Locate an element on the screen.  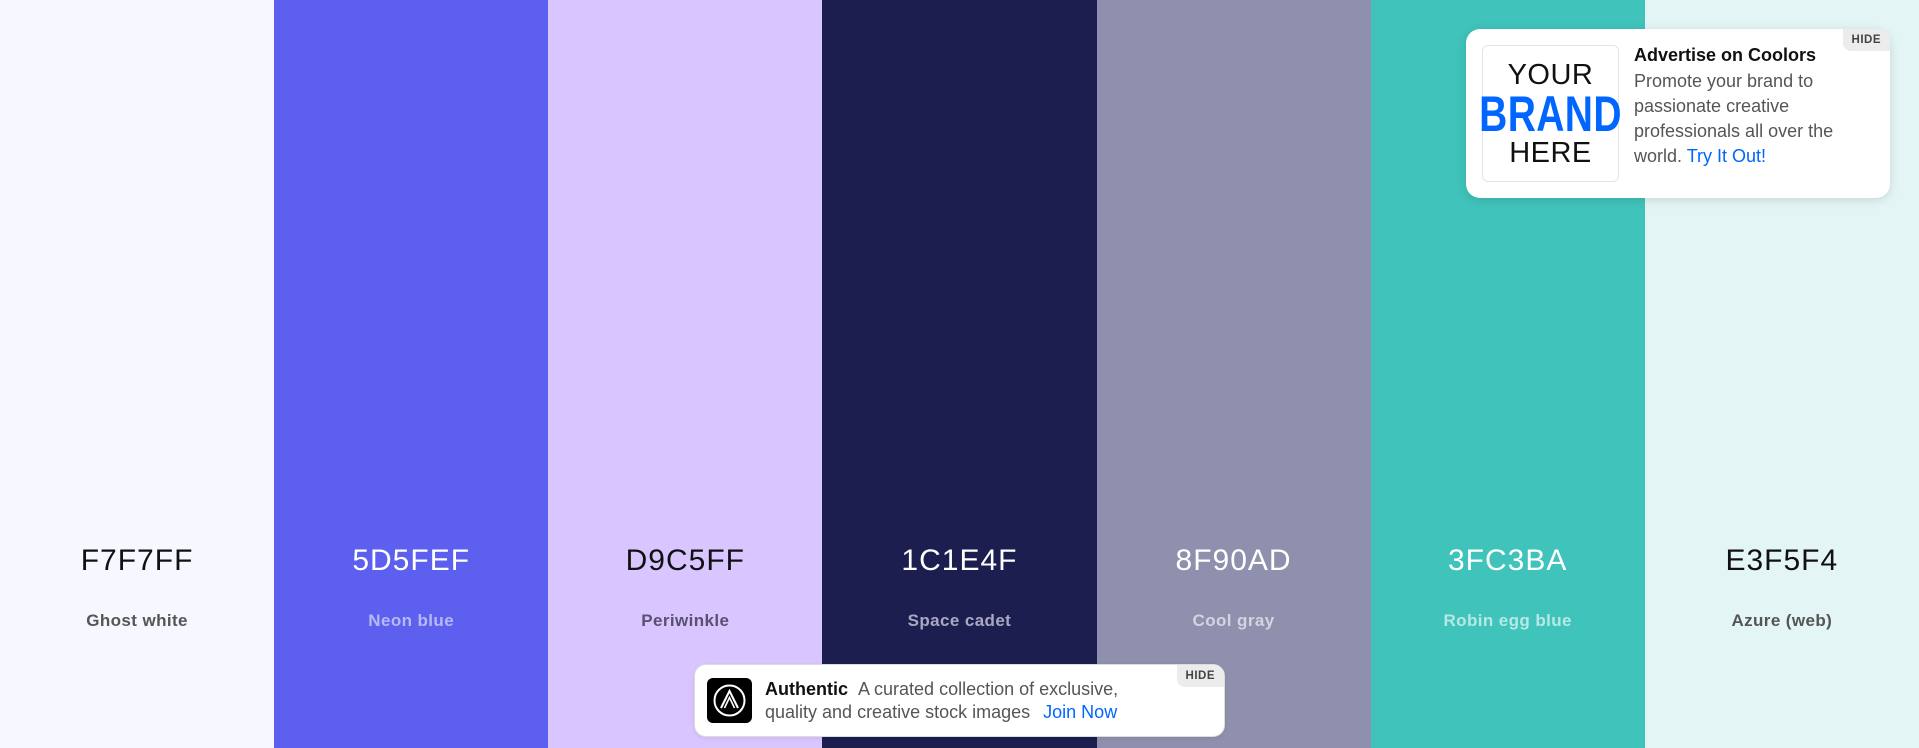
hide-bottom-ad-button: HIDE is located at coordinates (1200, 676).